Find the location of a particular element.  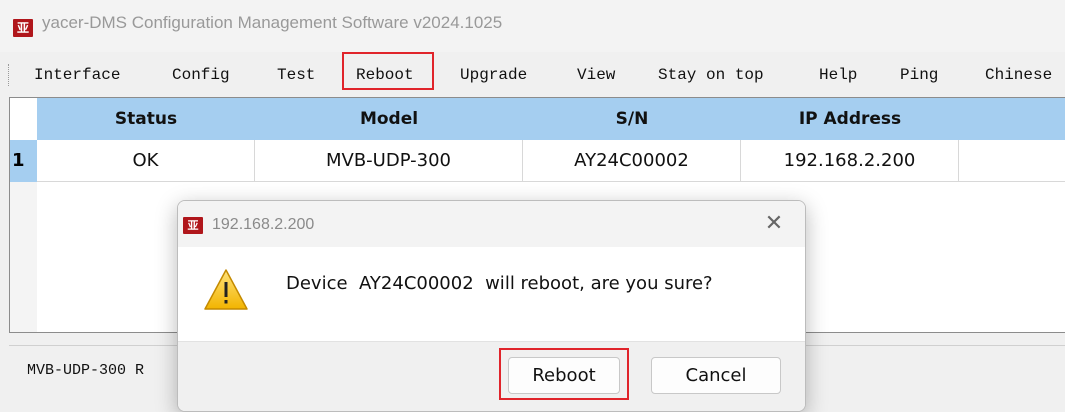

menu-test: Test is located at coordinates (296, 75).